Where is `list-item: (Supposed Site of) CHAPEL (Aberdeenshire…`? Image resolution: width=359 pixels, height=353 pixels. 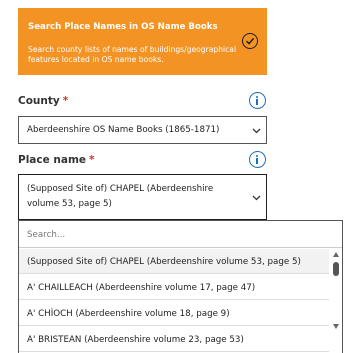
list-item: (Supposed Site of) CHAPEL (Aberdeenshire… is located at coordinates (174, 261).